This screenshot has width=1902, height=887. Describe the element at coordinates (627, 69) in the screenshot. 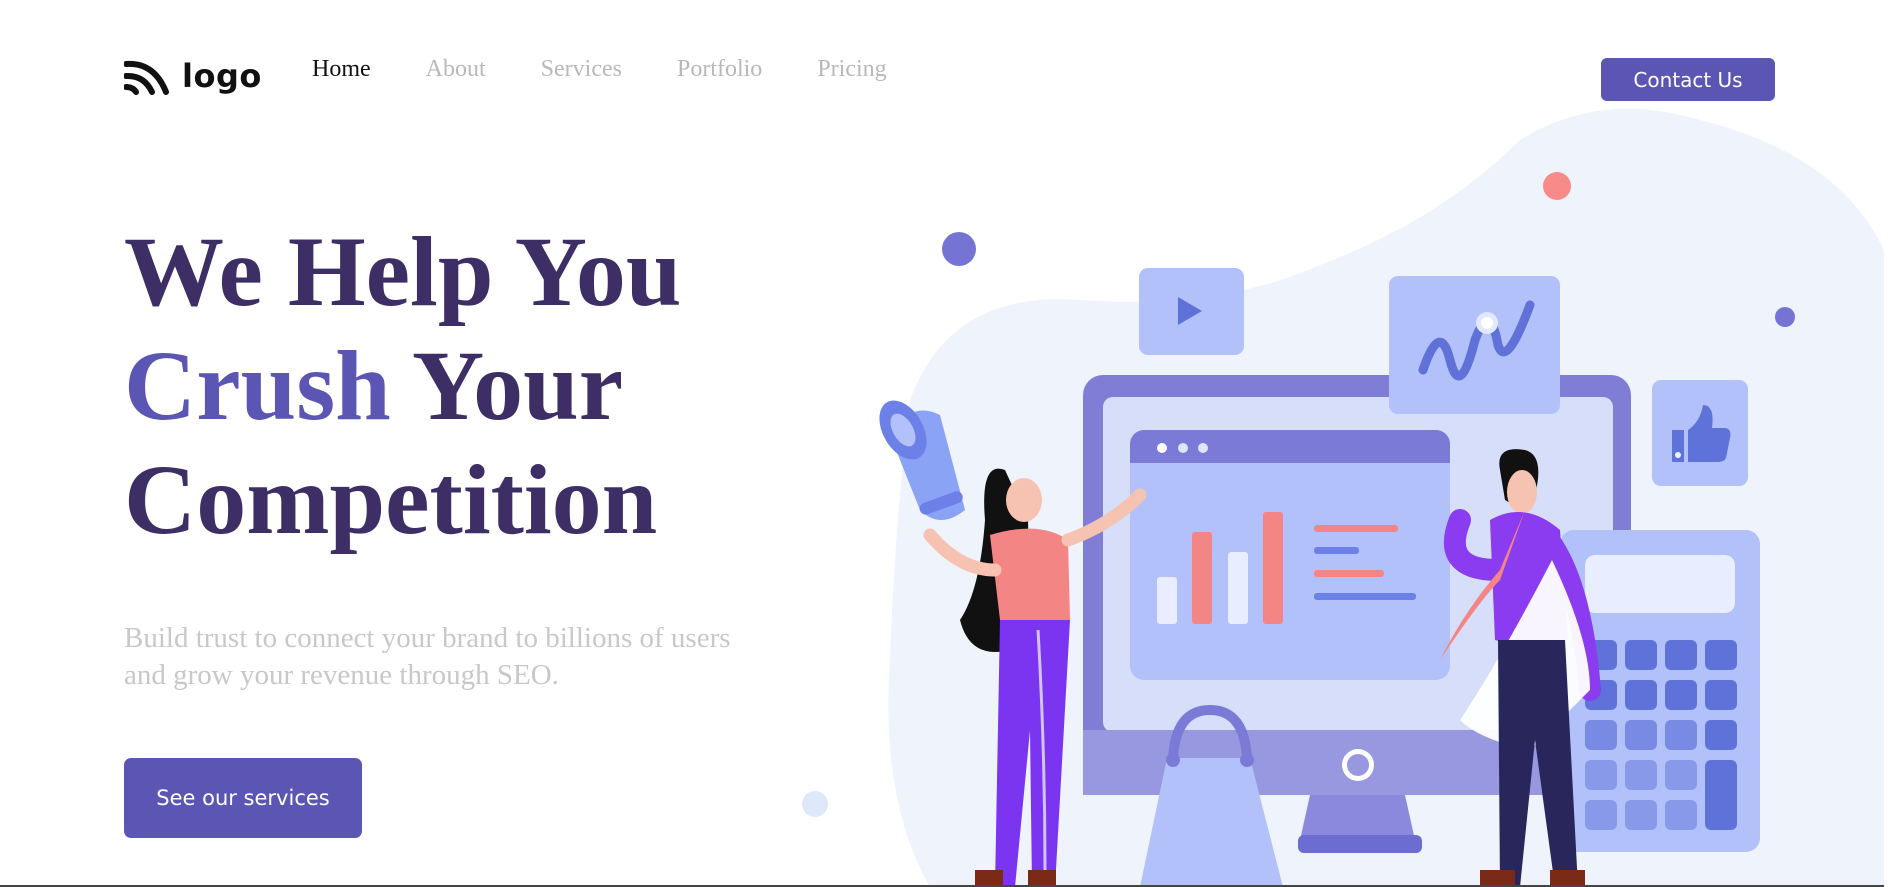

I see `nav-links: Home About Services Portfolio Pricing` at that location.